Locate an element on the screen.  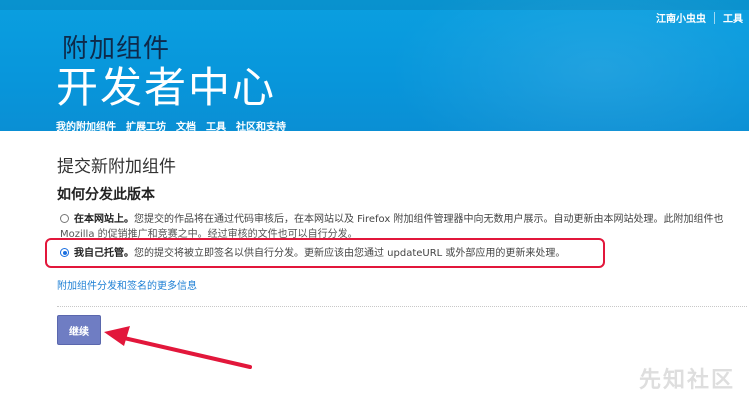
watermark: 先知社区 is located at coordinates (686, 380).